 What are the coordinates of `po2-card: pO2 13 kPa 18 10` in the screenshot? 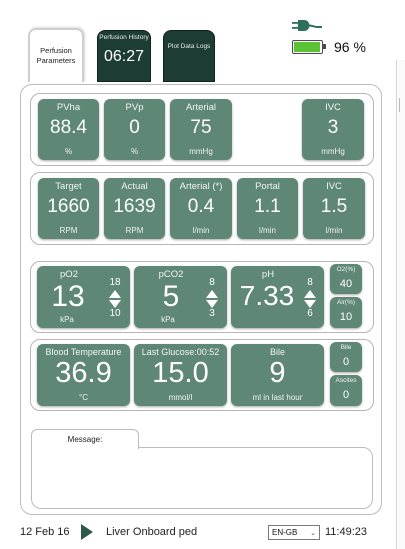 It's located at (83, 297).